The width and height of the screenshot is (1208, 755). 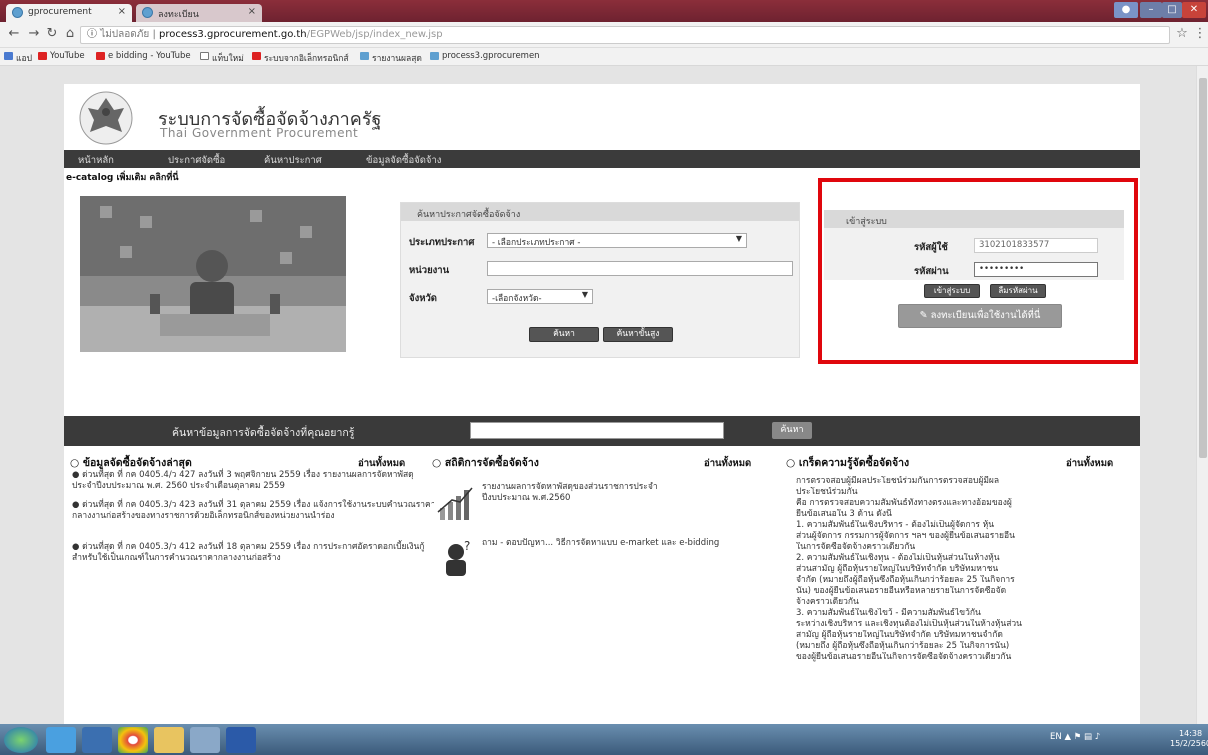 What do you see at coordinates (1078, 737) in the screenshot?
I see `flag-icon: ⚑` at bounding box center [1078, 737].